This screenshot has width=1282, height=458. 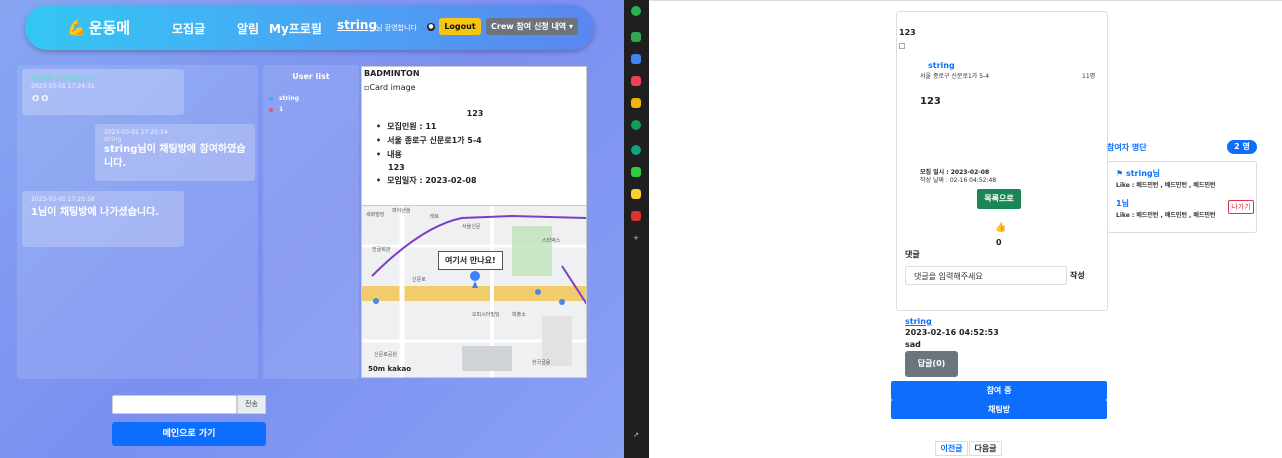 I want to click on chatroom-button: 채팅방, so click(x=999, y=409).